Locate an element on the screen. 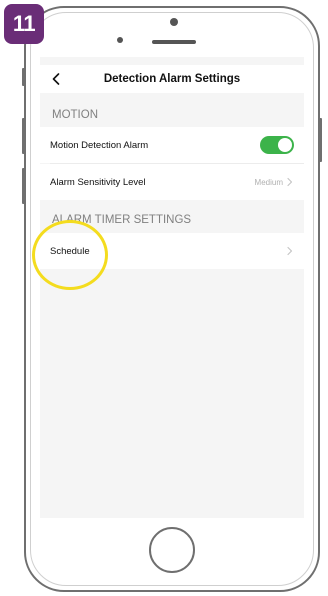 The width and height of the screenshot is (328, 596). motion-detection-alarm-toggle is located at coordinates (277, 145).